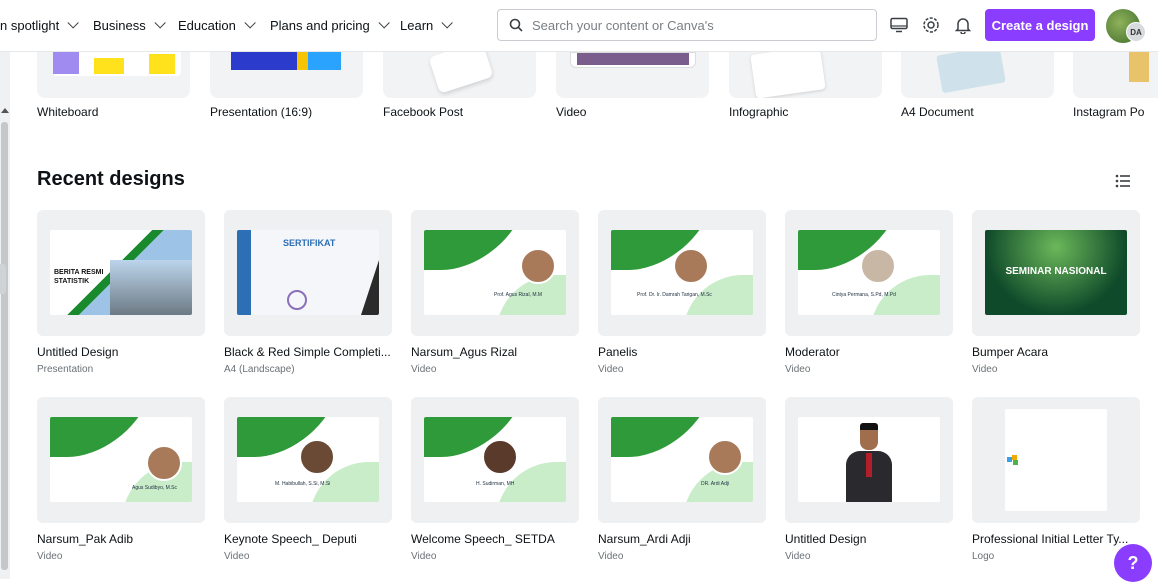  Describe the element at coordinates (963, 25) in the screenshot. I see `bell-icon` at that location.